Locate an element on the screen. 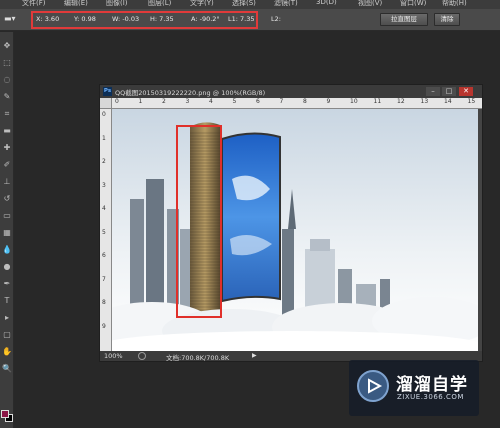  ruler-tick-label: 13 is located at coordinates (424, 101).